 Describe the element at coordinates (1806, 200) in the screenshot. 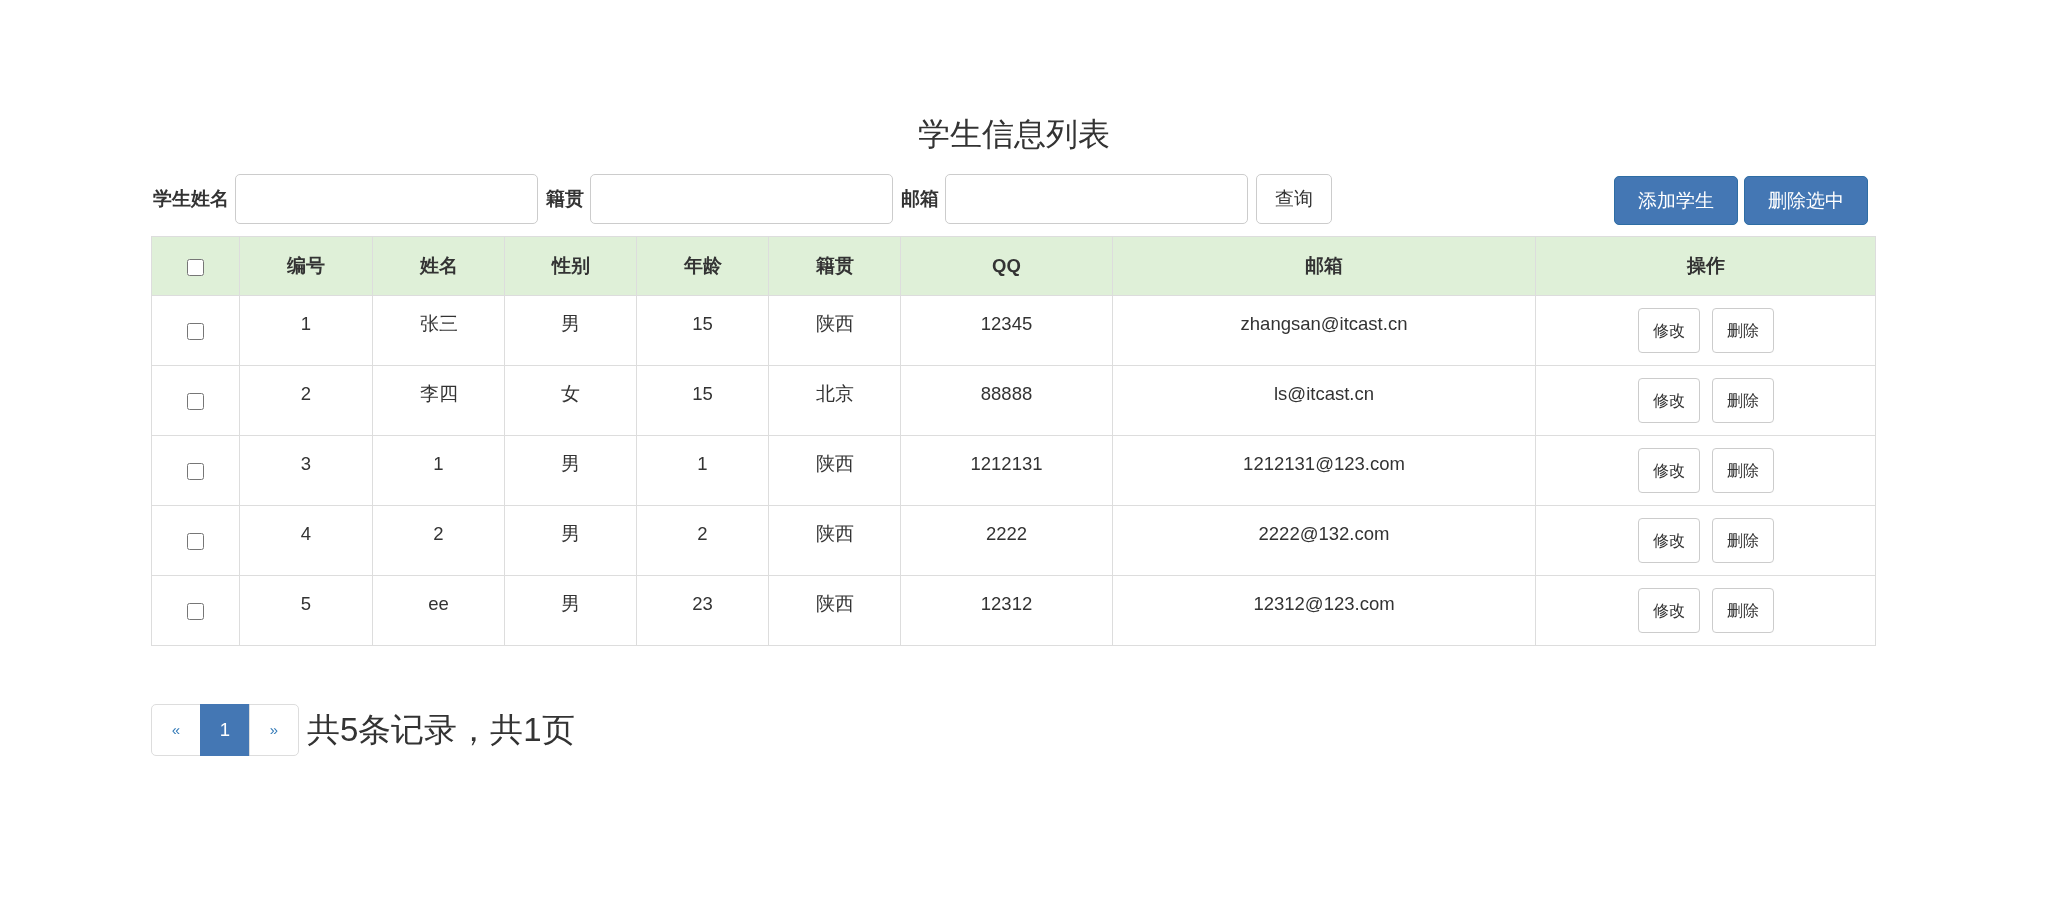

I see `action-button: 删除选中` at that location.